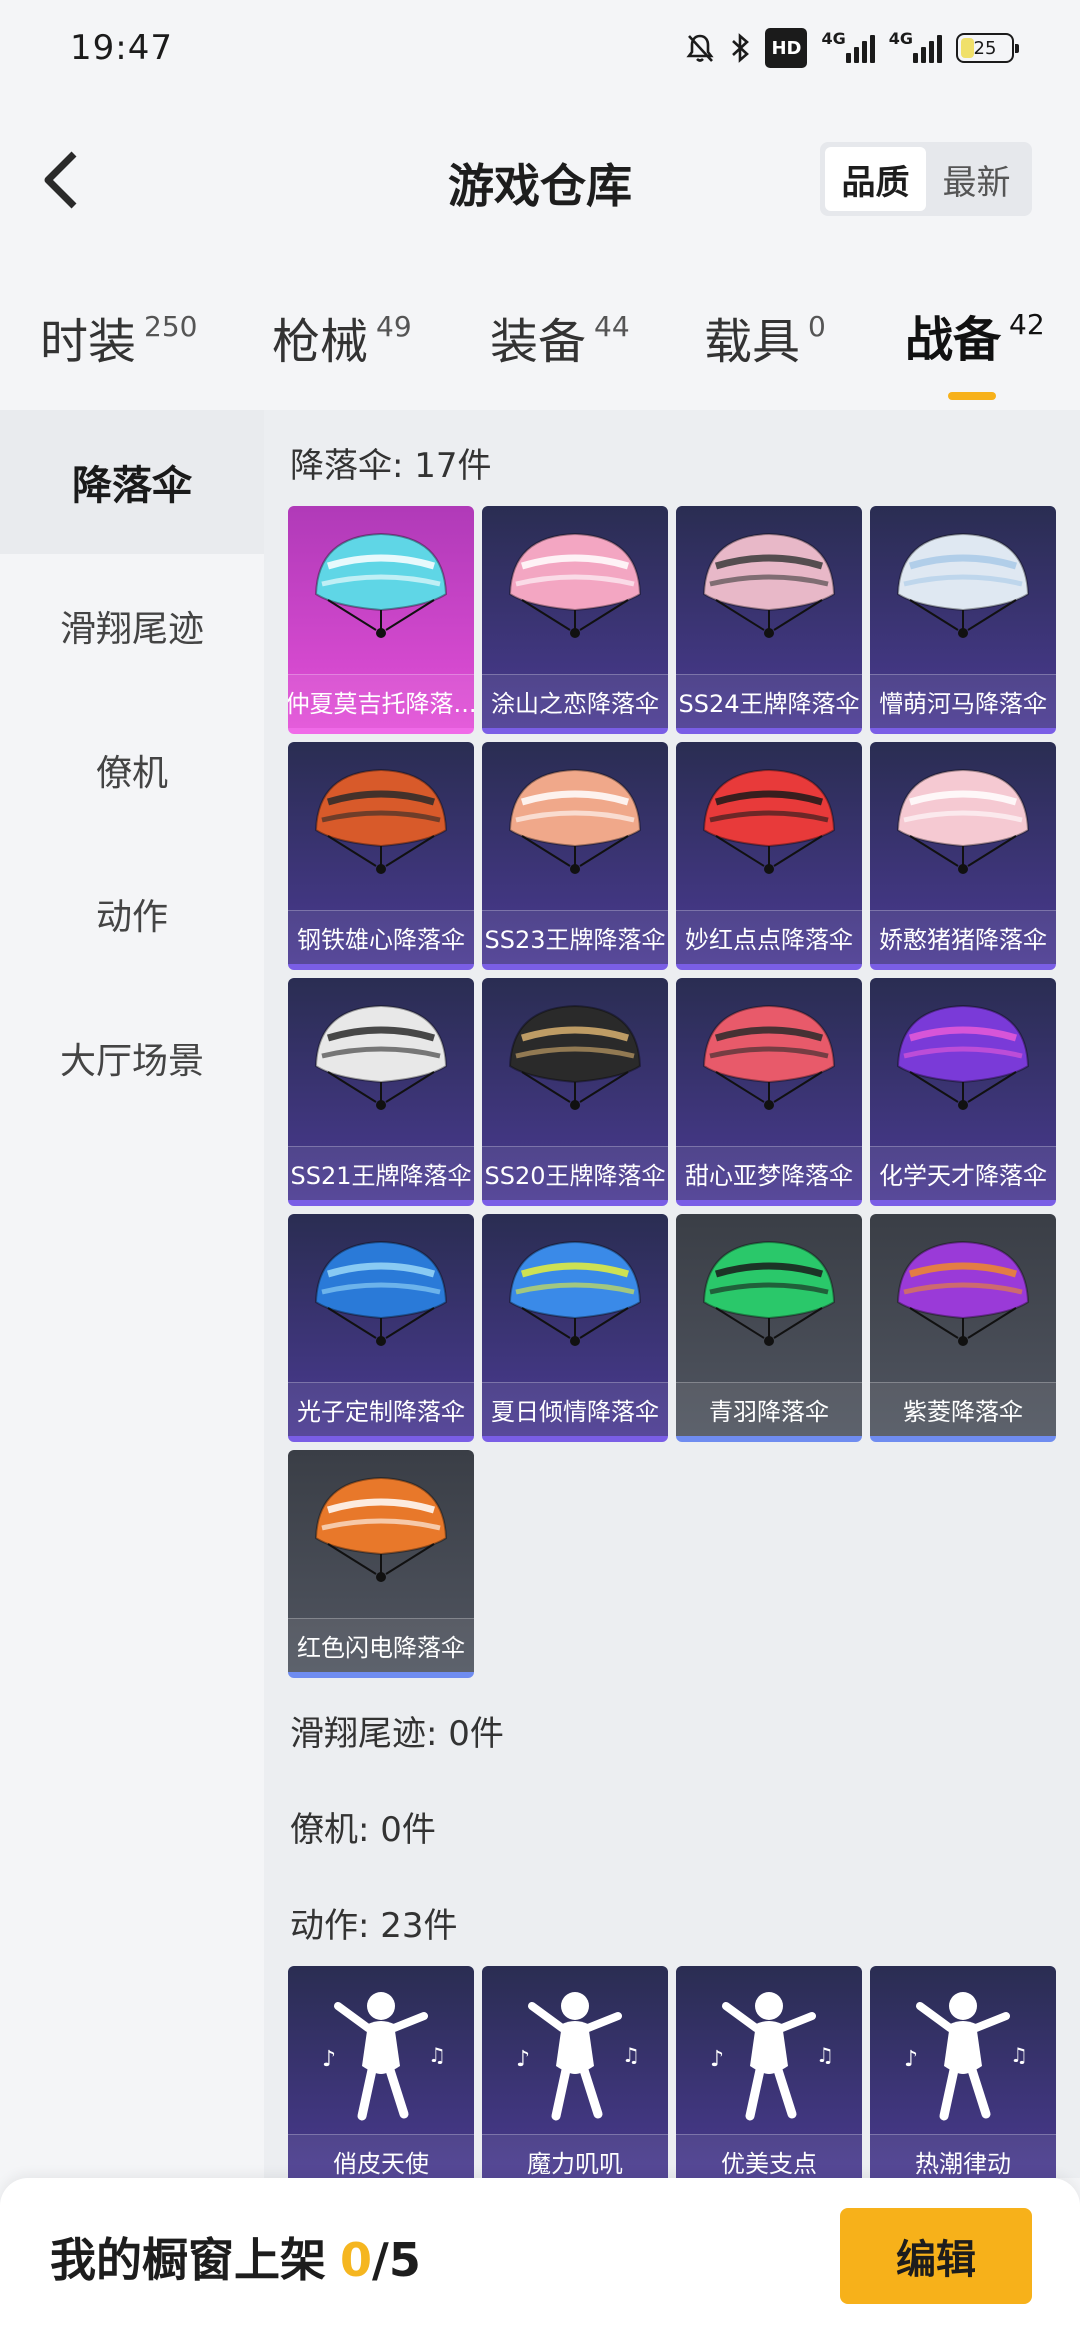 This screenshot has height=2340, width=1080. I want to click on tab-equipment: 装备 44, so click(560, 337).